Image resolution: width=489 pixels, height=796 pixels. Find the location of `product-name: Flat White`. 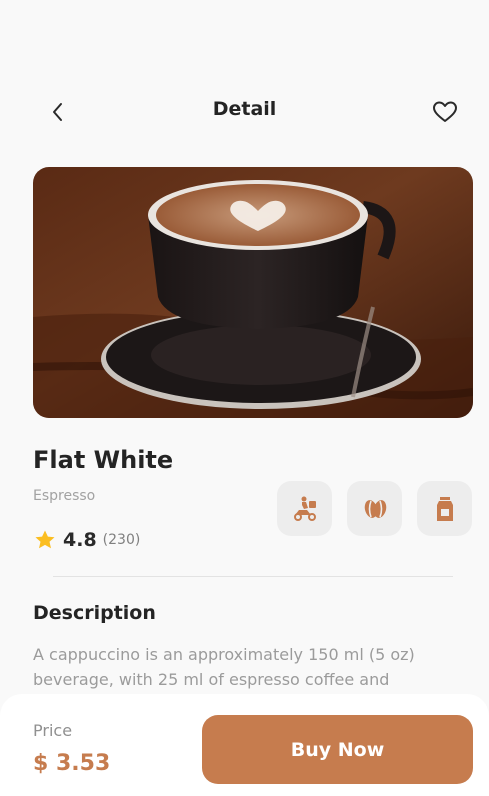

product-name: Flat White is located at coordinates (103, 460).